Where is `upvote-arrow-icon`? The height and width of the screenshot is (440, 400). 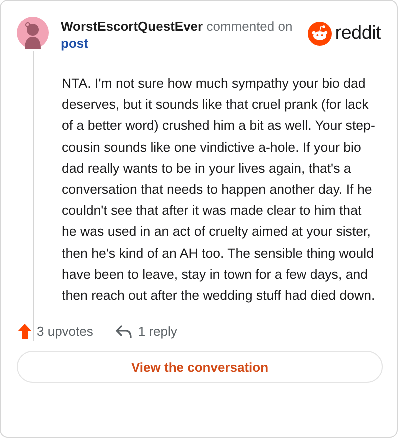
upvote-arrow-icon is located at coordinates (25, 332).